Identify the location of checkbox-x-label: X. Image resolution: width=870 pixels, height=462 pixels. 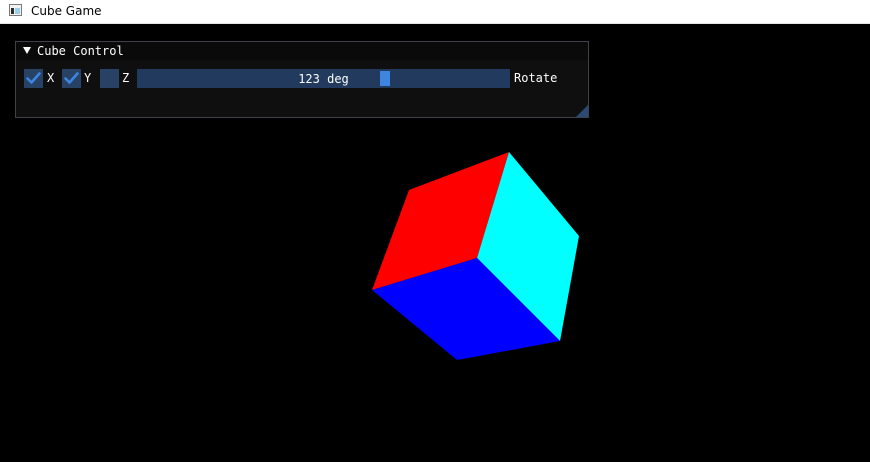
(50, 78).